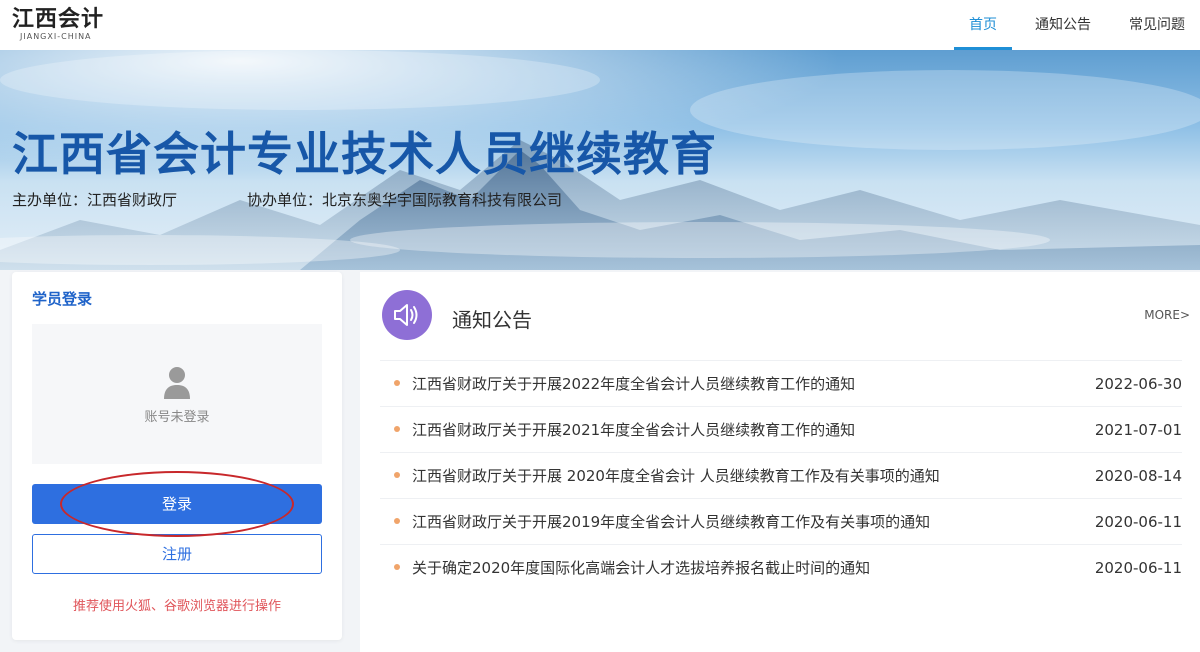  I want to click on nav-faq: 常见问题, so click(1157, 25).